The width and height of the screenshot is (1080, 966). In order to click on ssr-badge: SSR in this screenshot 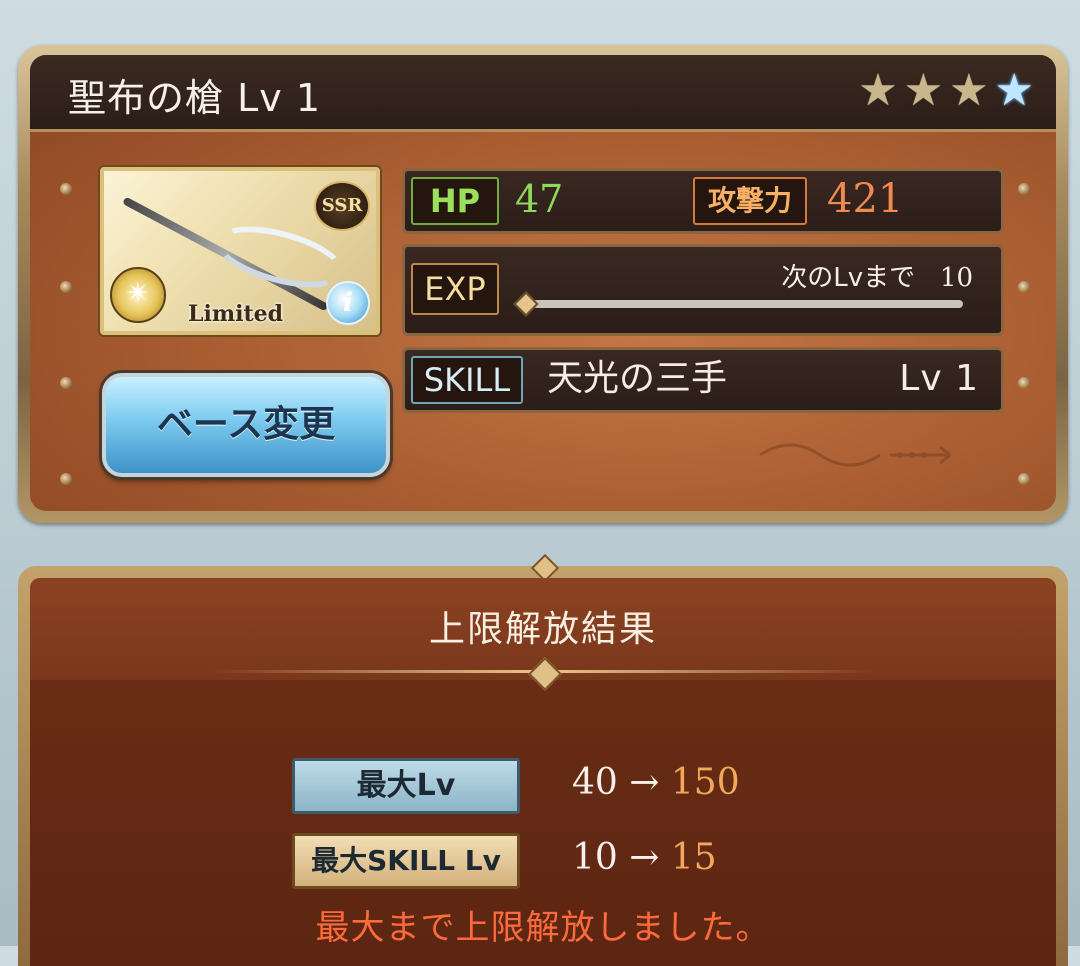, I will do `click(342, 206)`.